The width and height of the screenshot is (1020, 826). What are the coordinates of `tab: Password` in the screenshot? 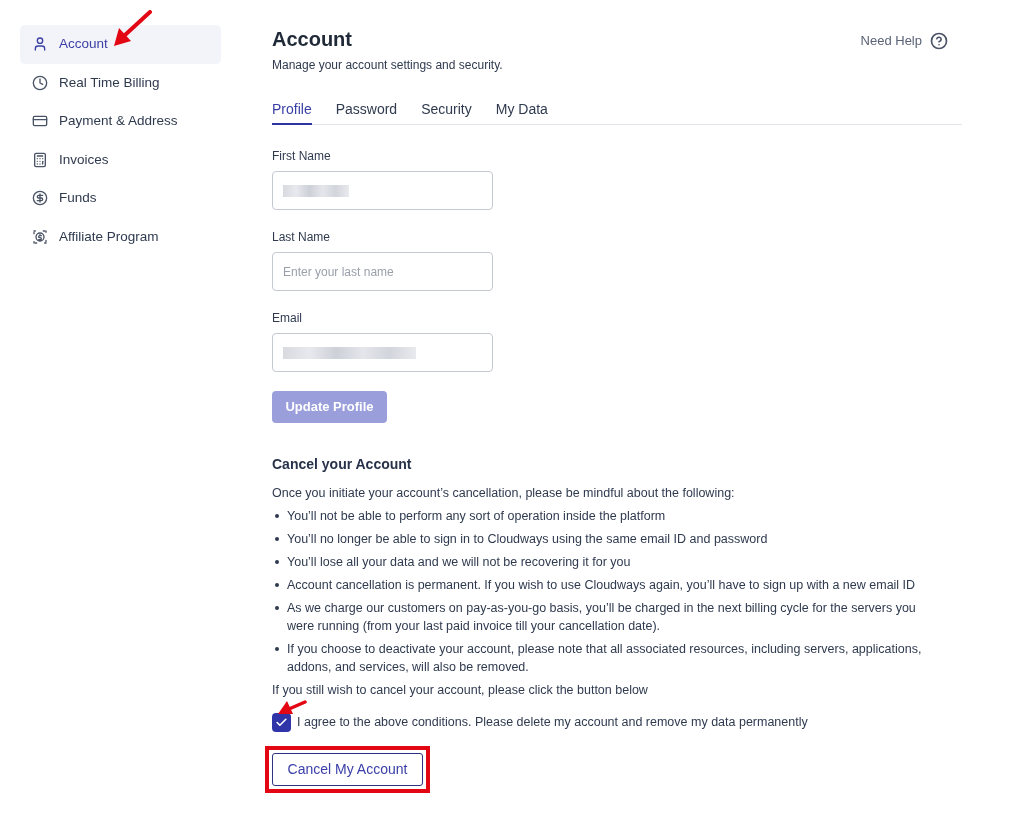 It's located at (366, 112).